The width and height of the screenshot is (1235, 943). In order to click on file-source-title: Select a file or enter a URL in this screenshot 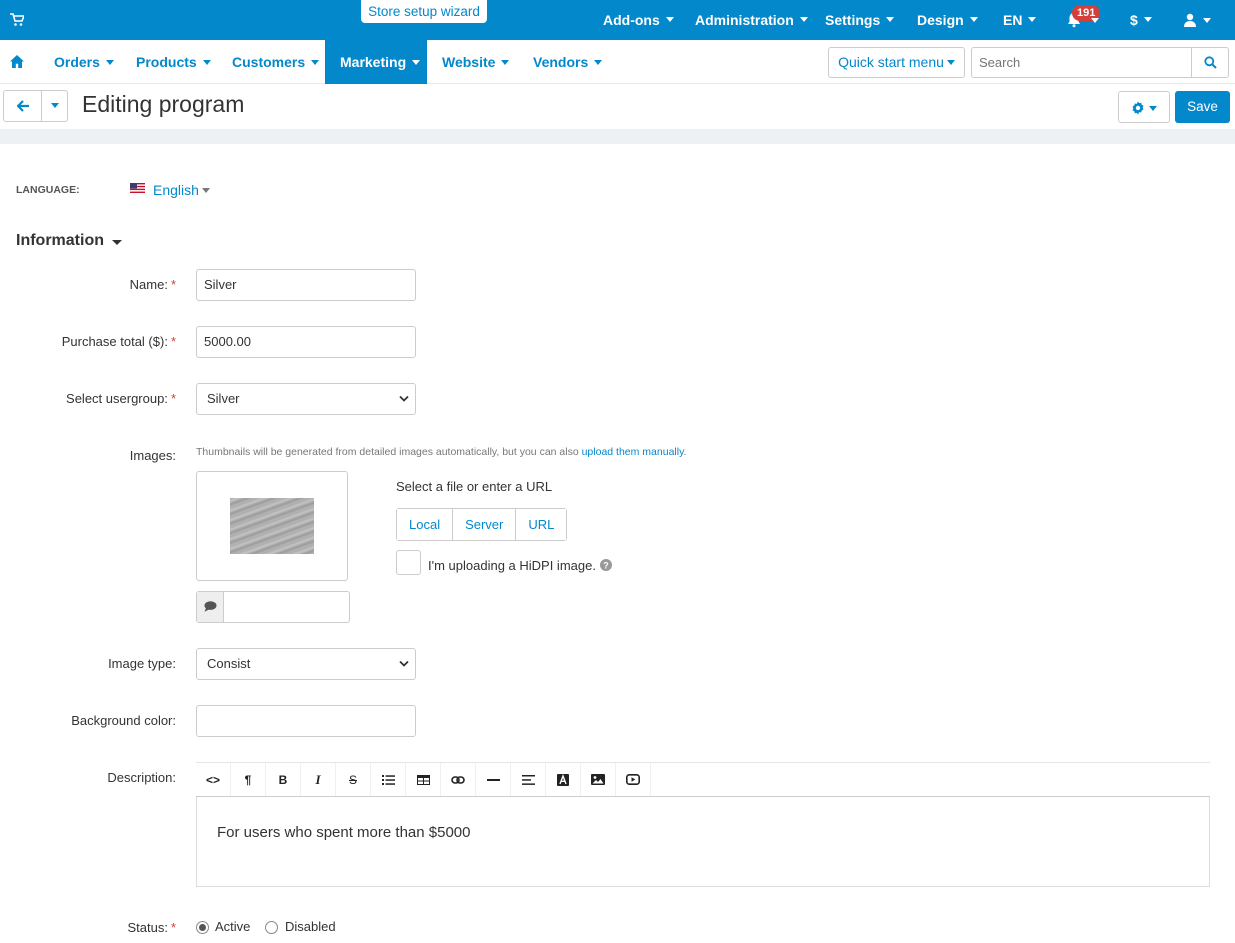, I will do `click(474, 486)`.